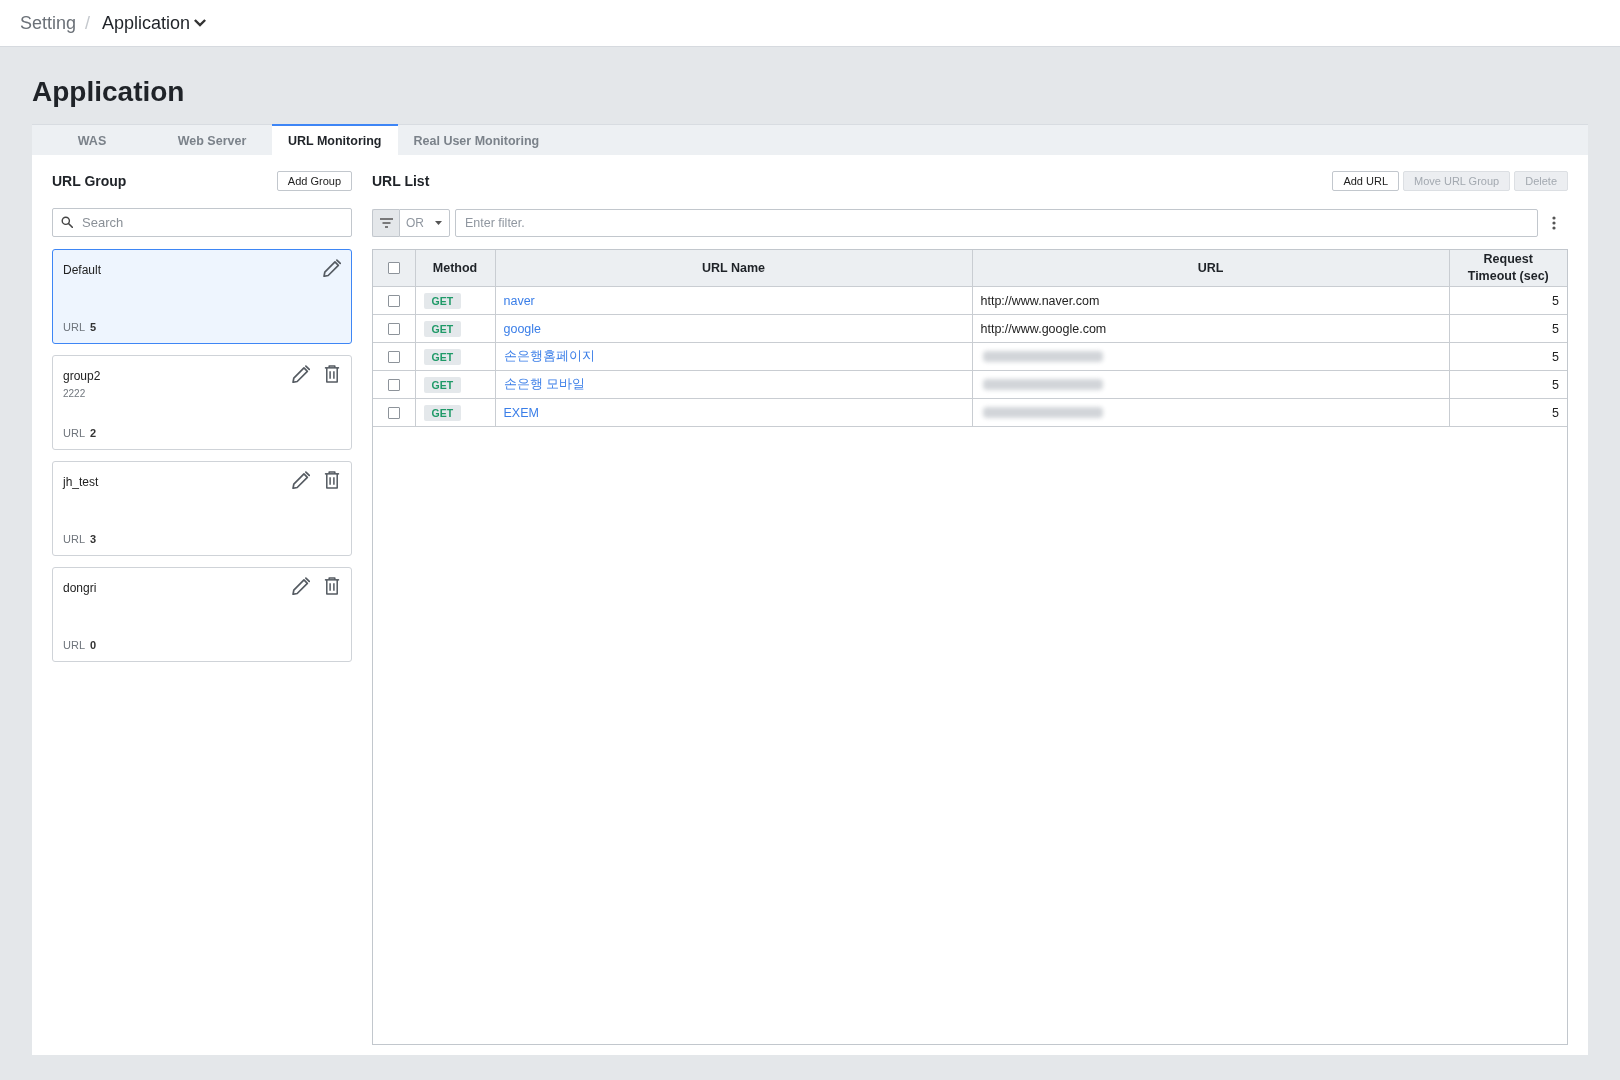 The width and height of the screenshot is (1620, 1080). What do you see at coordinates (92, 139) in the screenshot?
I see `tab: WAS` at bounding box center [92, 139].